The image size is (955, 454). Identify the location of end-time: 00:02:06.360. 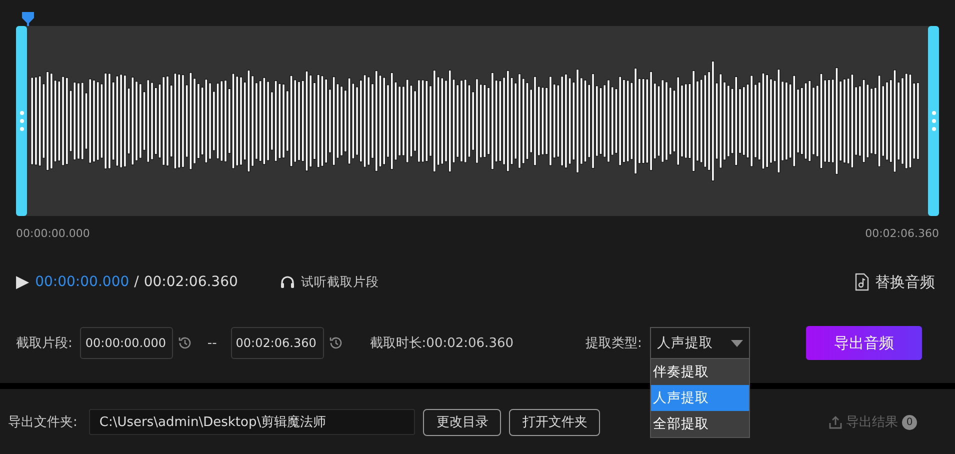
(902, 233).